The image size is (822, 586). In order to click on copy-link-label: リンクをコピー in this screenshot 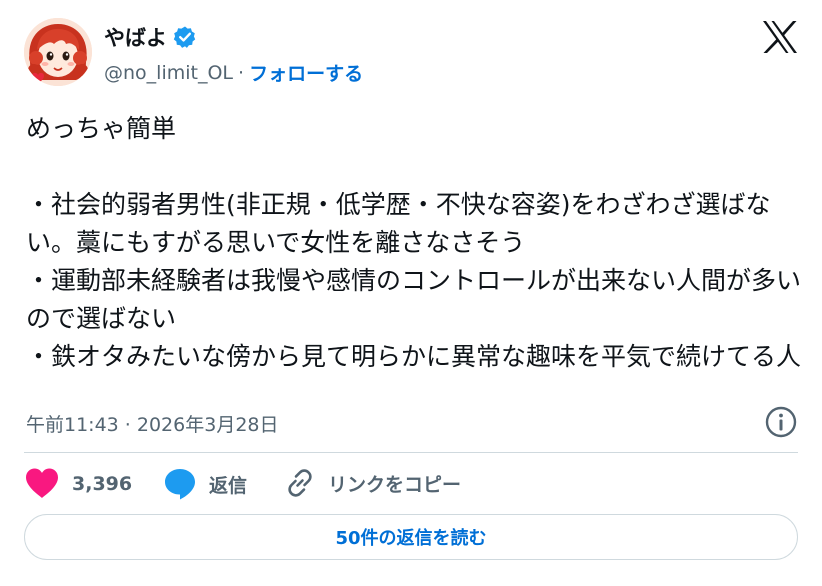, I will do `click(395, 484)`.